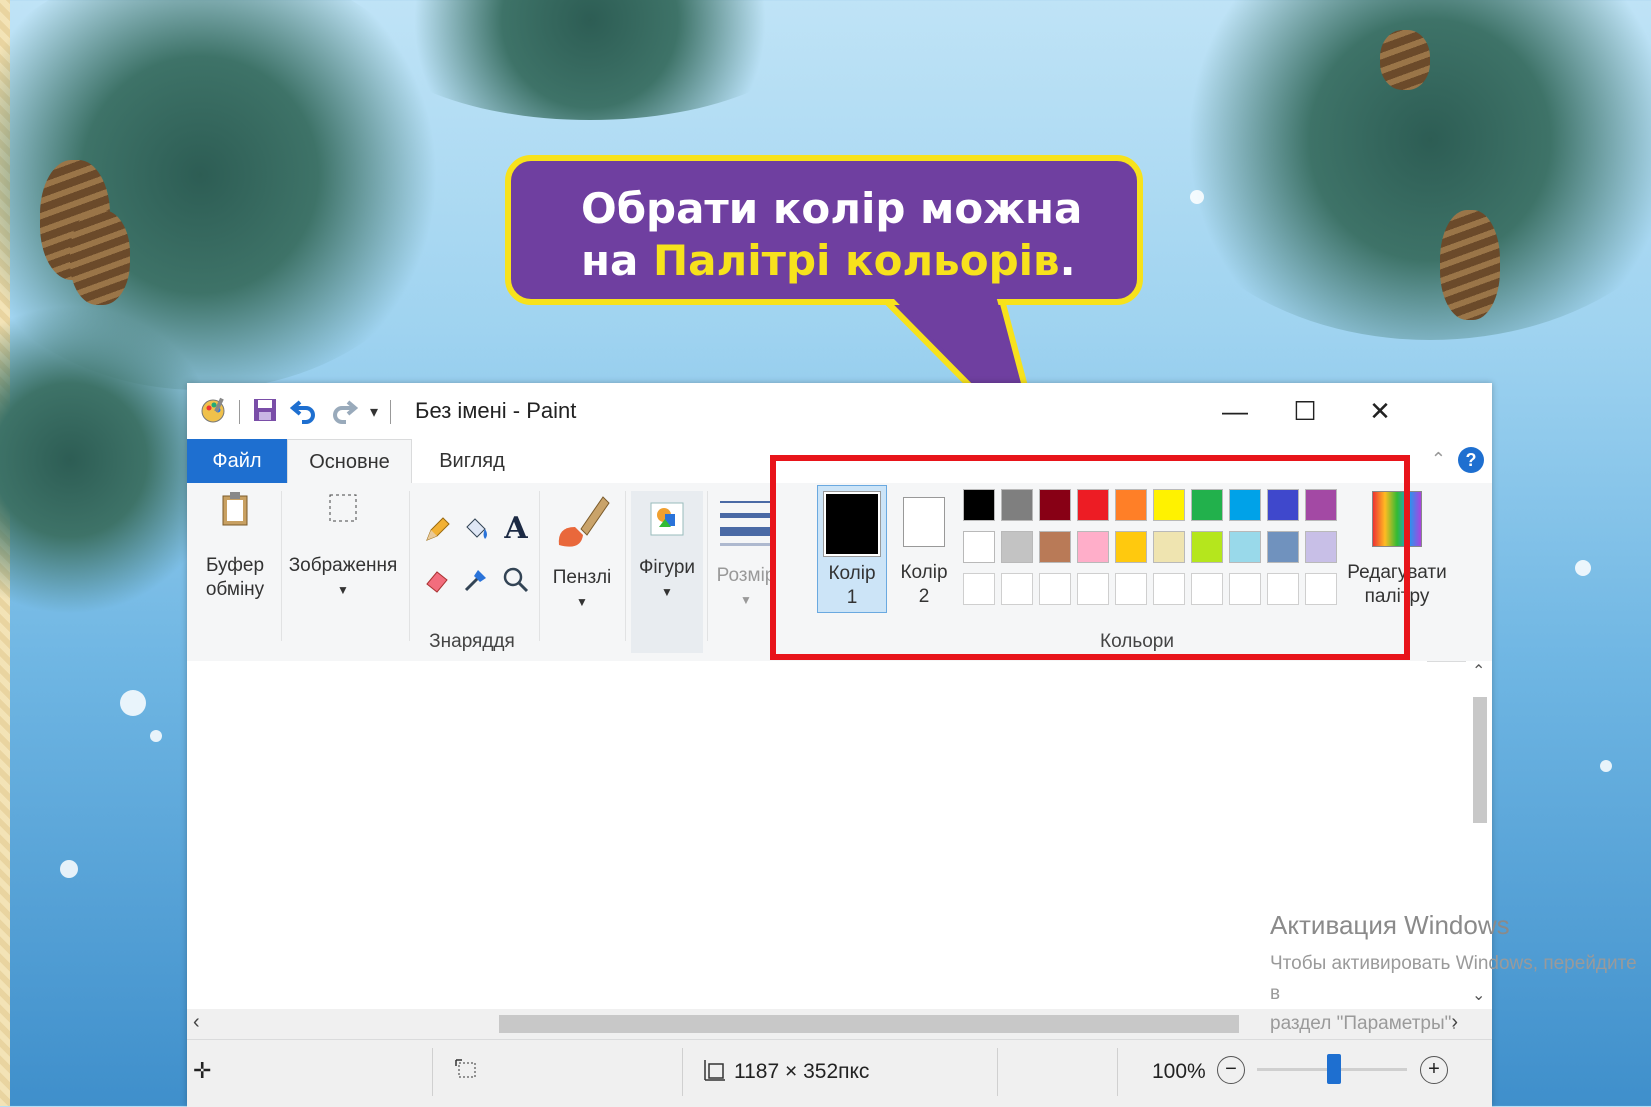 The height and width of the screenshot is (1107, 1651). What do you see at coordinates (1438, 459) in the screenshot?
I see `collapse-ribbon-icon: ⌃` at bounding box center [1438, 459].